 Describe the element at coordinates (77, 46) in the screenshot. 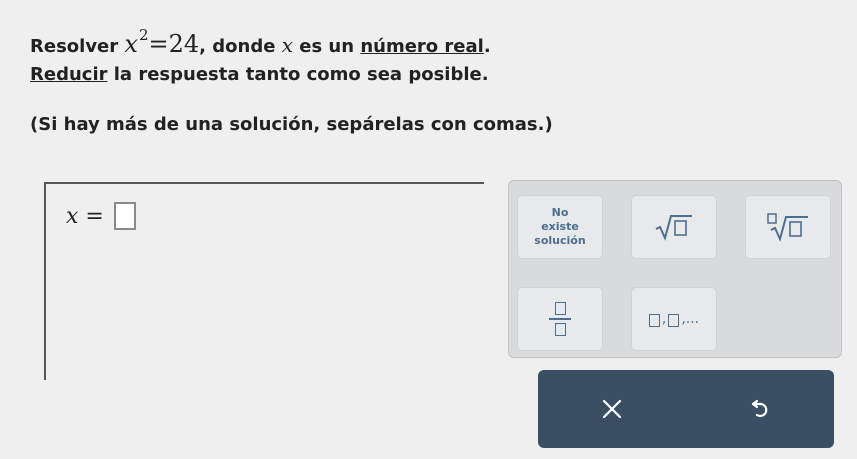

I see `question-text: Resolver` at that location.